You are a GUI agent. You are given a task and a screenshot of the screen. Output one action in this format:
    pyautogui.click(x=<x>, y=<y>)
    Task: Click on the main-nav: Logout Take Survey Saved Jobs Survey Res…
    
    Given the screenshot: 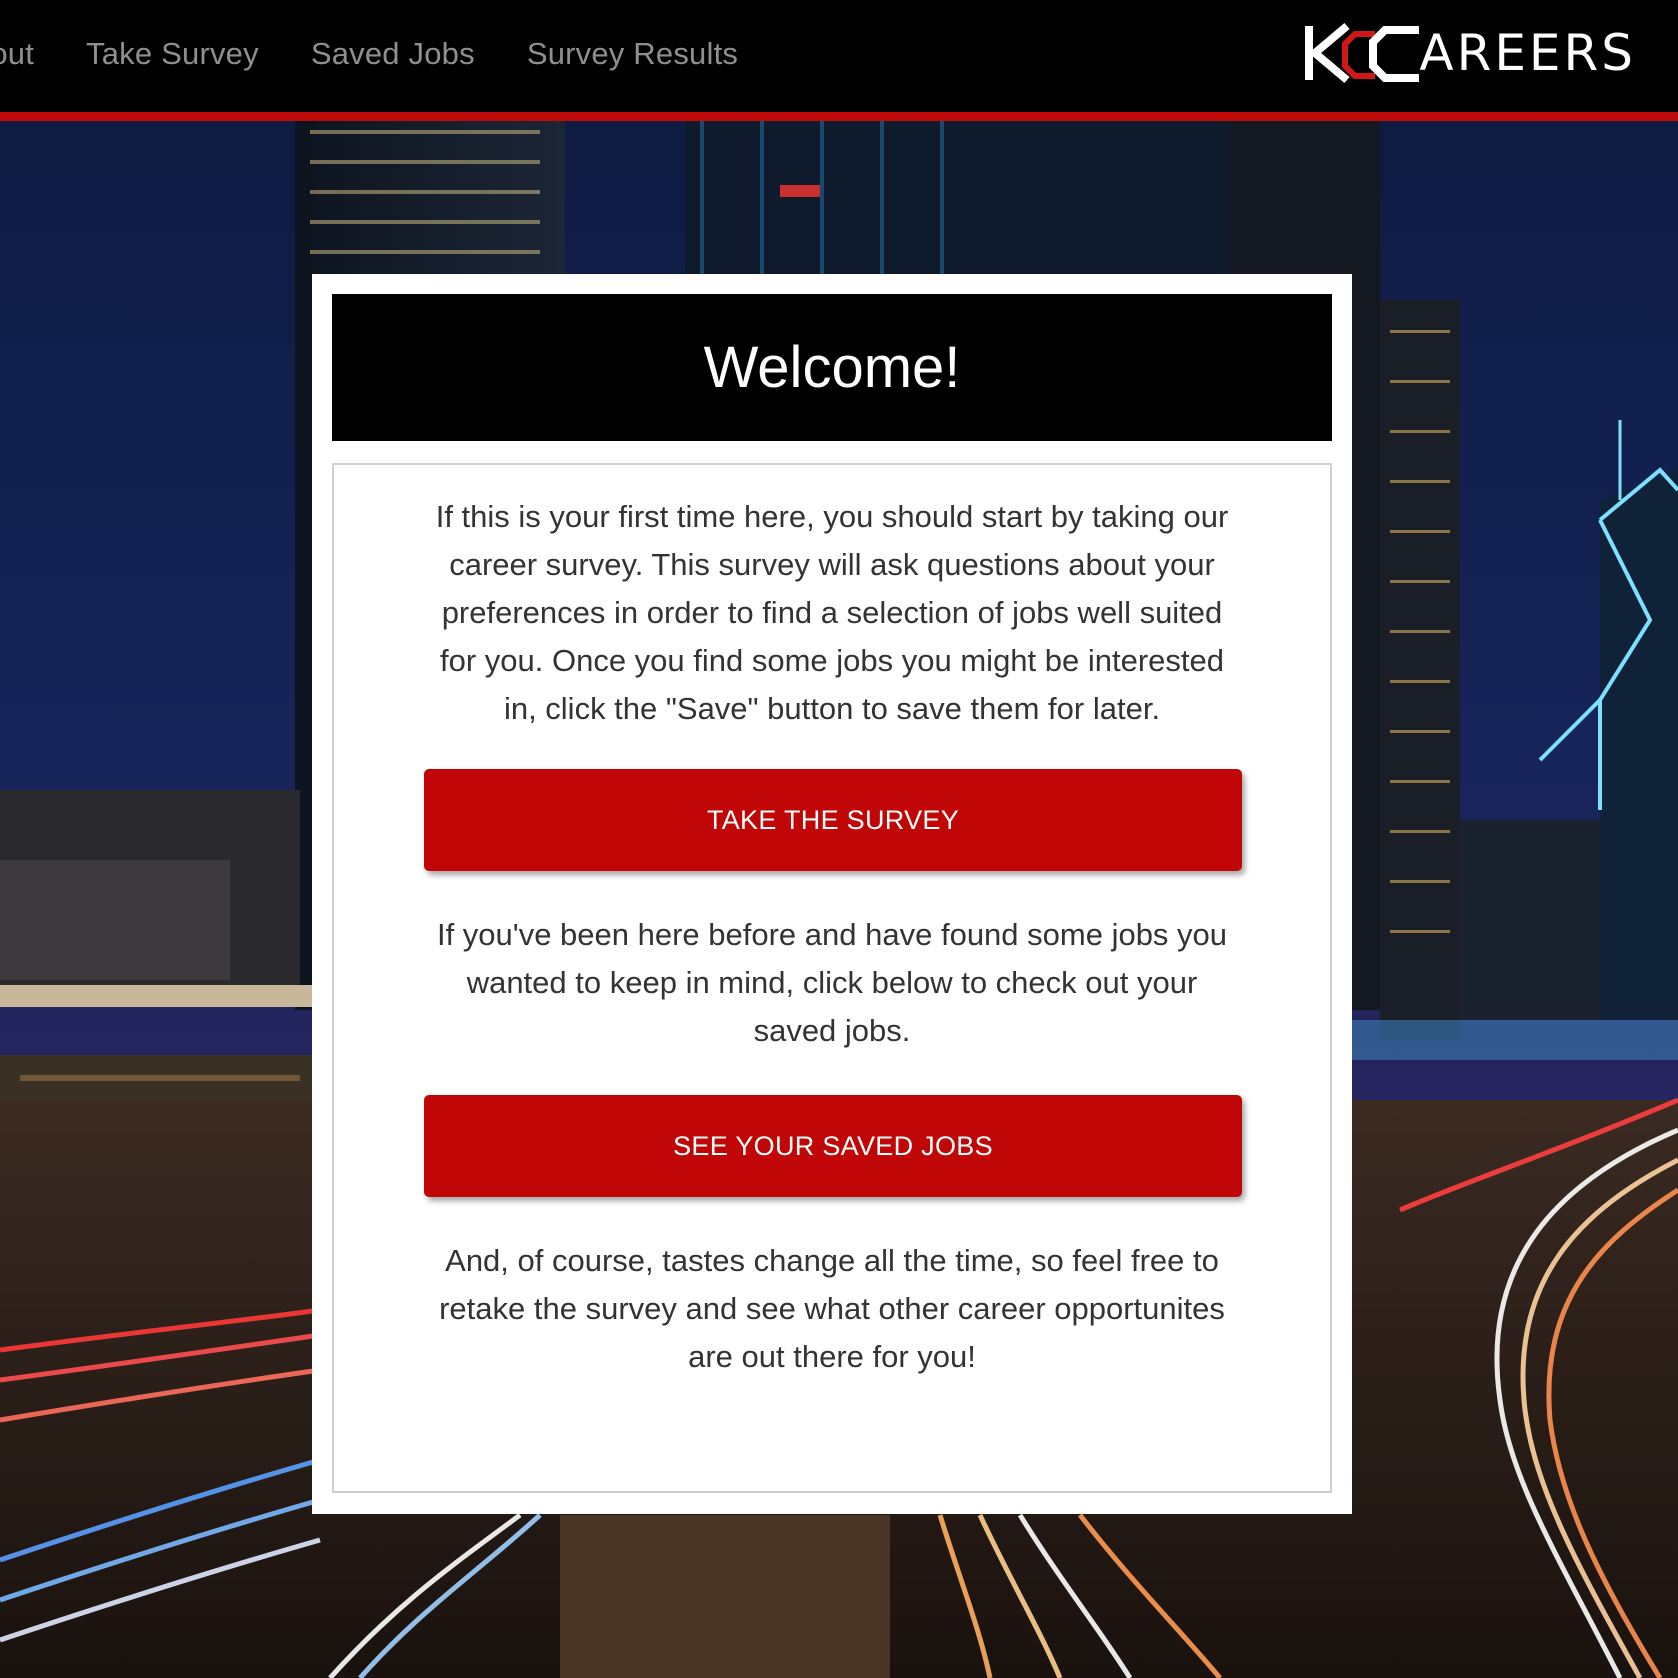 What is the action you would take?
    pyautogui.click(x=369, y=53)
    